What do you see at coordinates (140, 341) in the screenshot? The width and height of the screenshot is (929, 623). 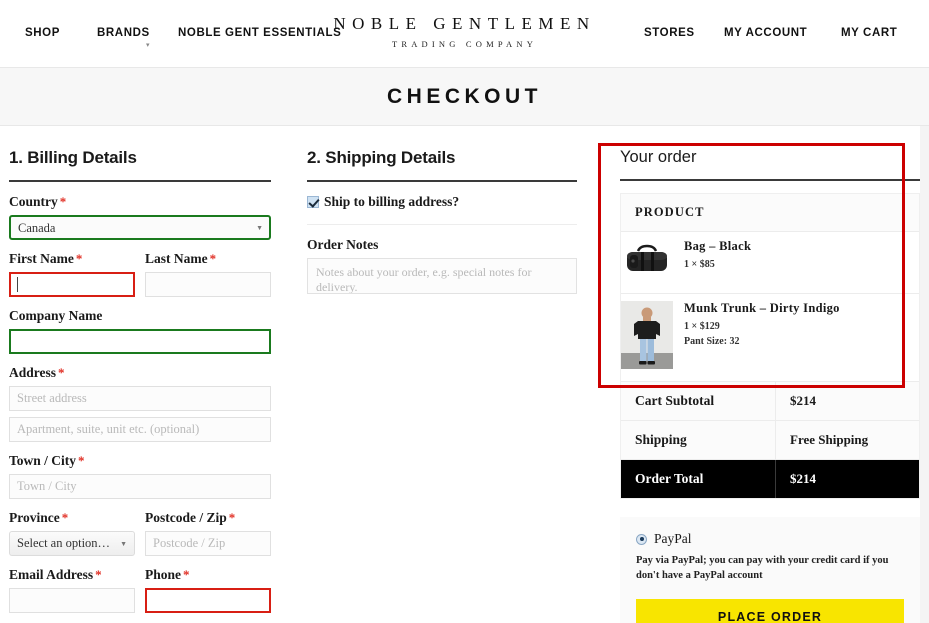 I see `company-input` at bounding box center [140, 341].